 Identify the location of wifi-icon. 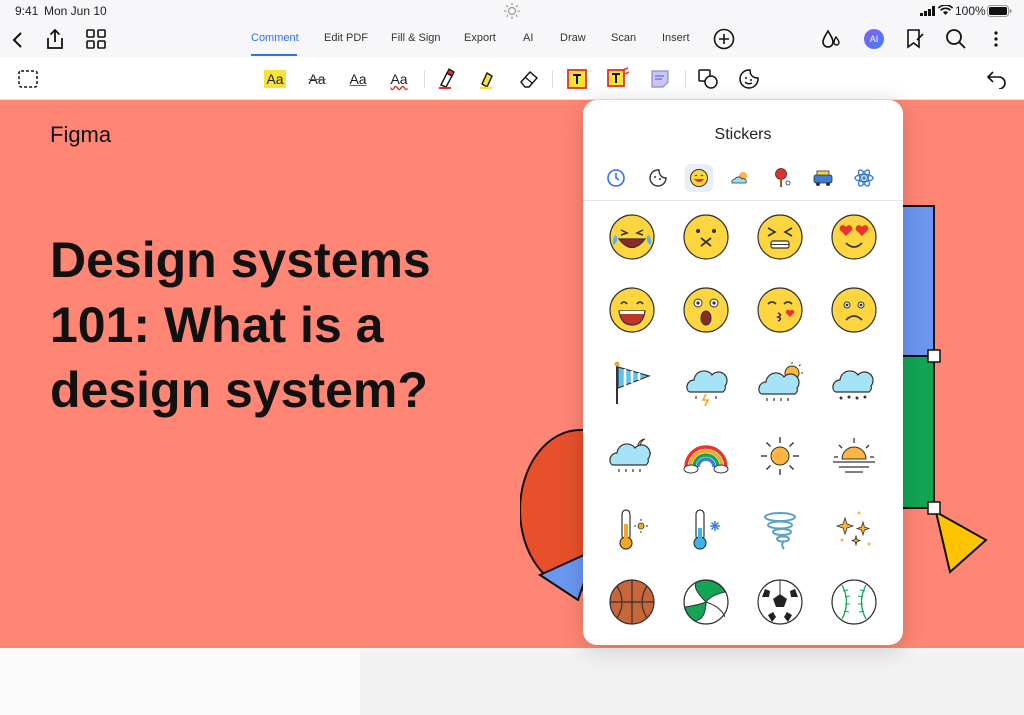
(945, 10).